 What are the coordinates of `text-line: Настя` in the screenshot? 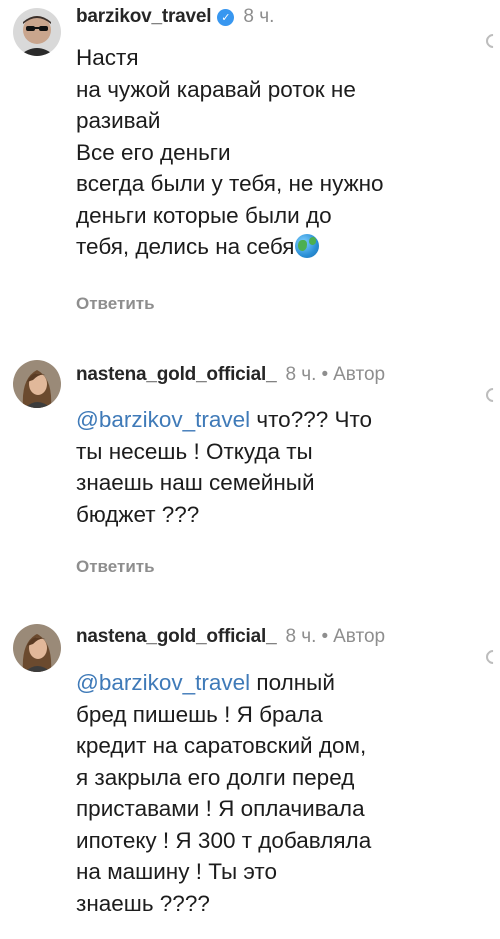 It's located at (107, 57).